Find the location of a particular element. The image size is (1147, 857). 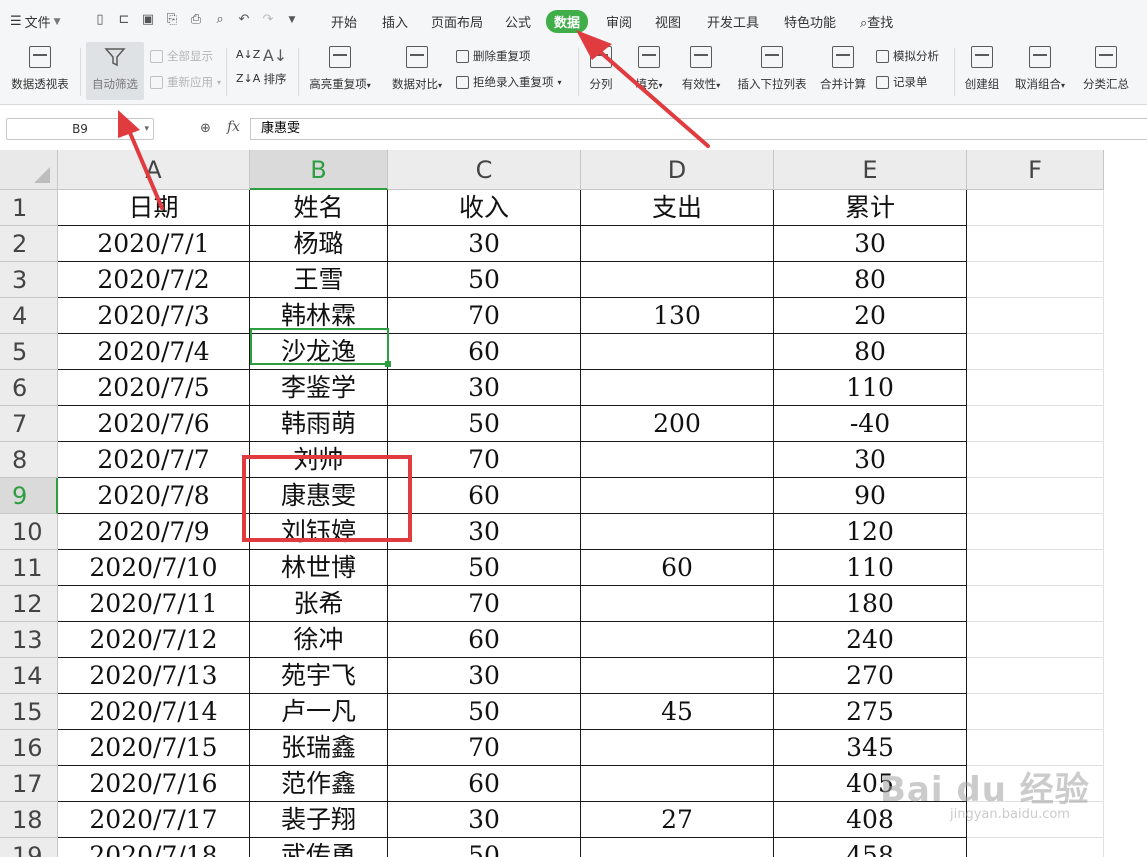

simulation-analysis-button: 模拟分析 is located at coordinates (907, 56).